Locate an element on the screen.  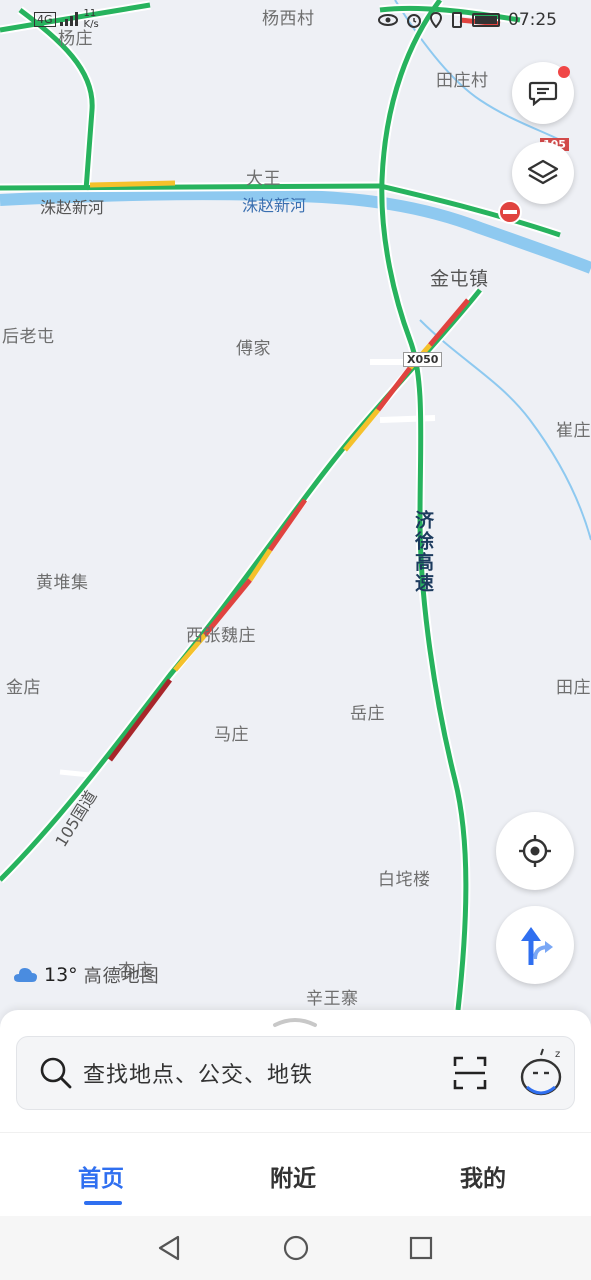
search-icon is located at coordinates (56, 1073).